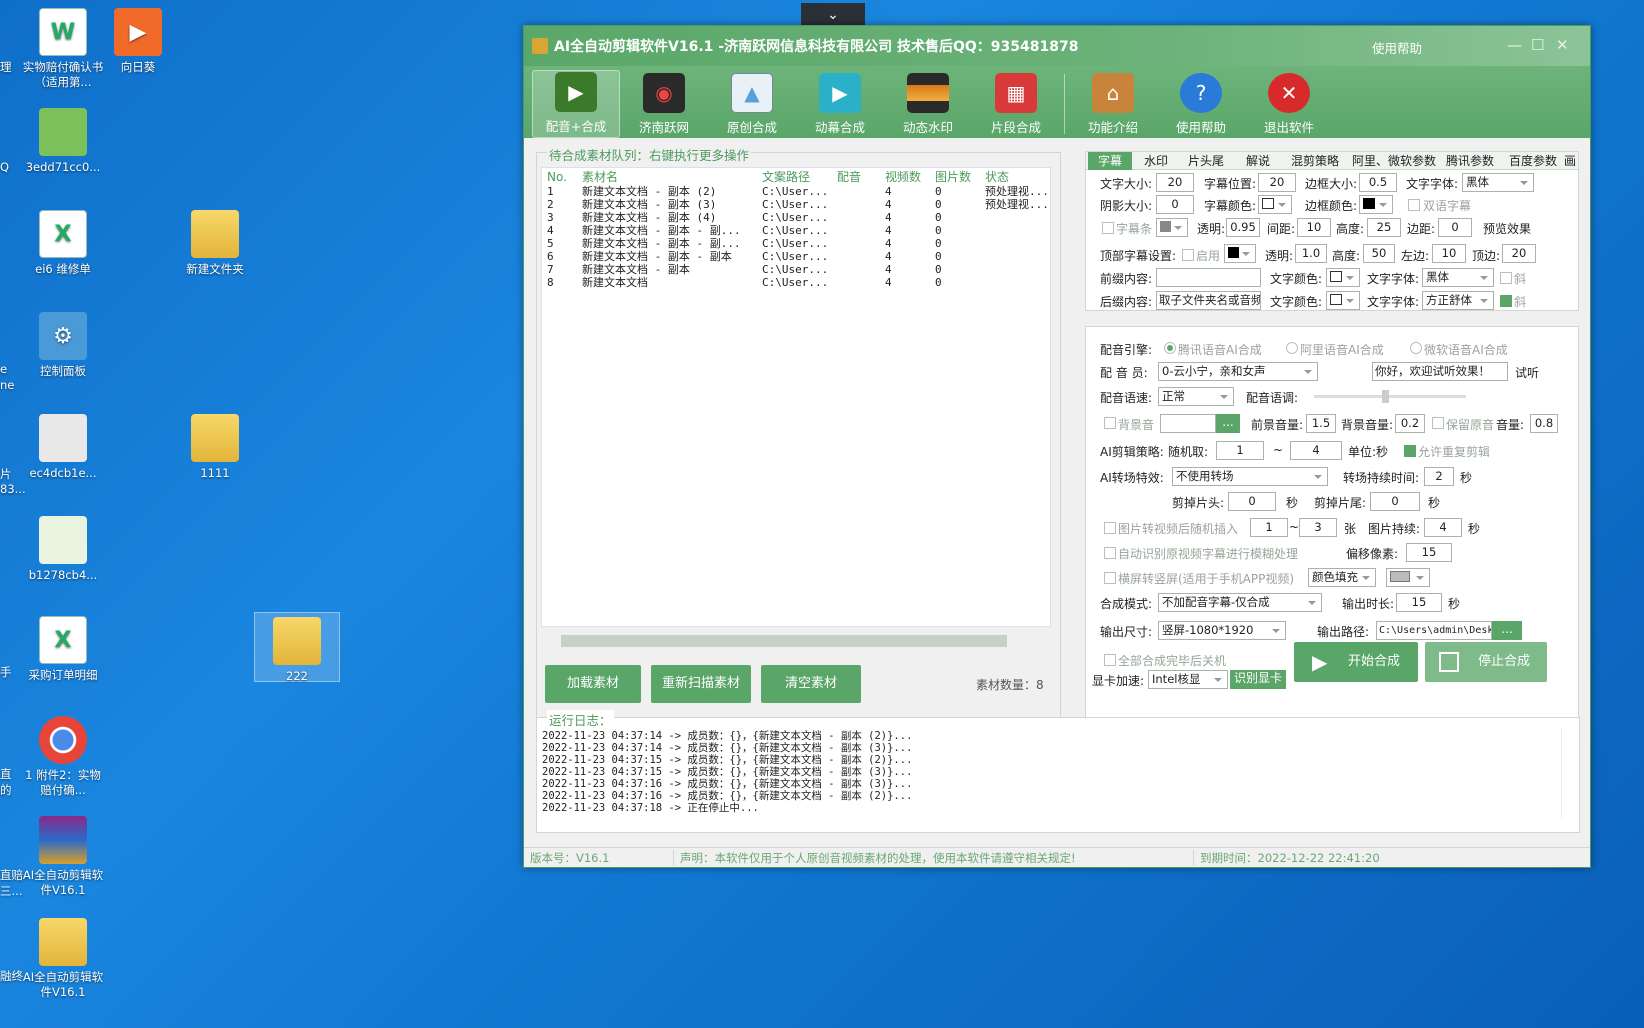 This screenshot has width=1644, height=1028. I want to click on engine-ms-radio, so click(1416, 348).